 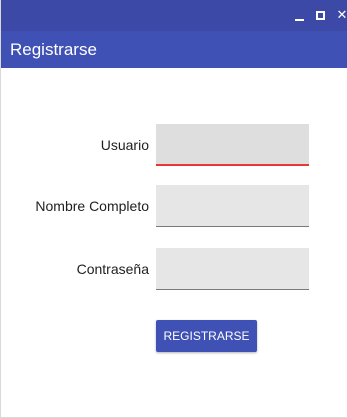 What do you see at coordinates (232, 269) in the screenshot?
I see `password-field` at bounding box center [232, 269].